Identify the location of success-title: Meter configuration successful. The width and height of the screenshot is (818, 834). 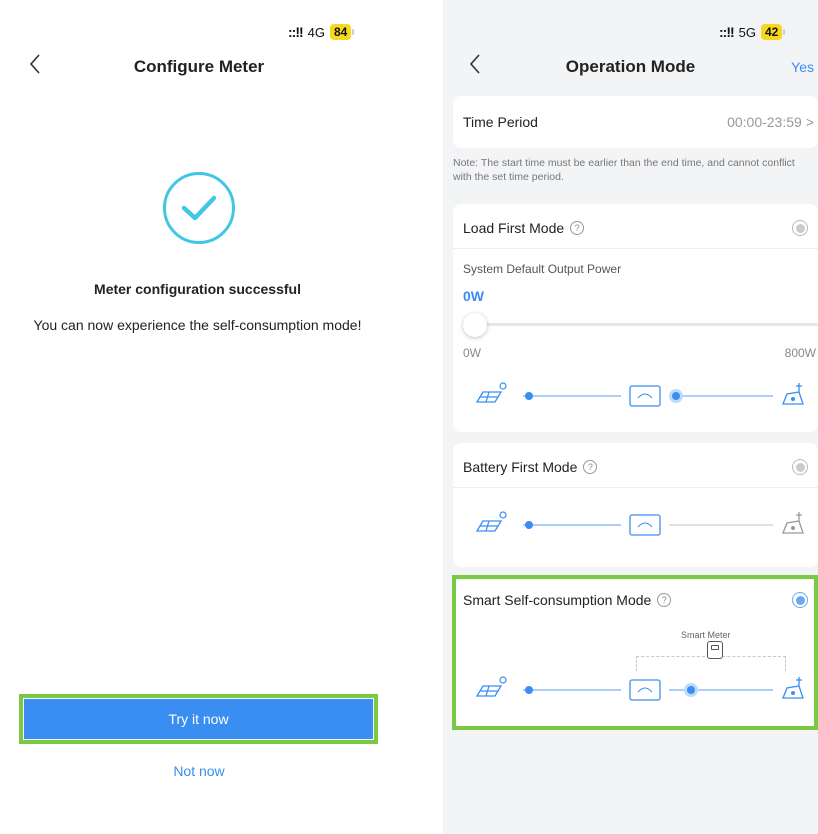
(197, 289).